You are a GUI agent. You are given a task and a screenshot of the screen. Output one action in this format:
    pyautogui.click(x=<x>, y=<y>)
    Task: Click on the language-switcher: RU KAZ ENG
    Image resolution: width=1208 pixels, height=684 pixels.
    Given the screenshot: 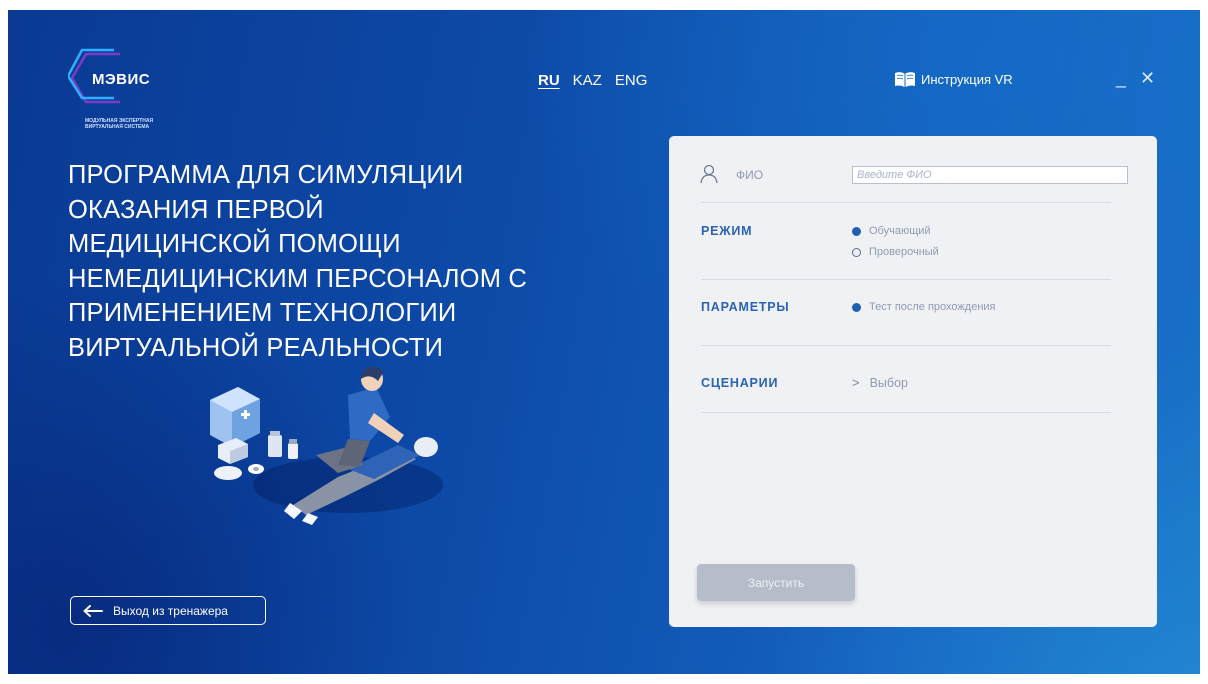 What is the action you would take?
    pyautogui.click(x=592, y=80)
    